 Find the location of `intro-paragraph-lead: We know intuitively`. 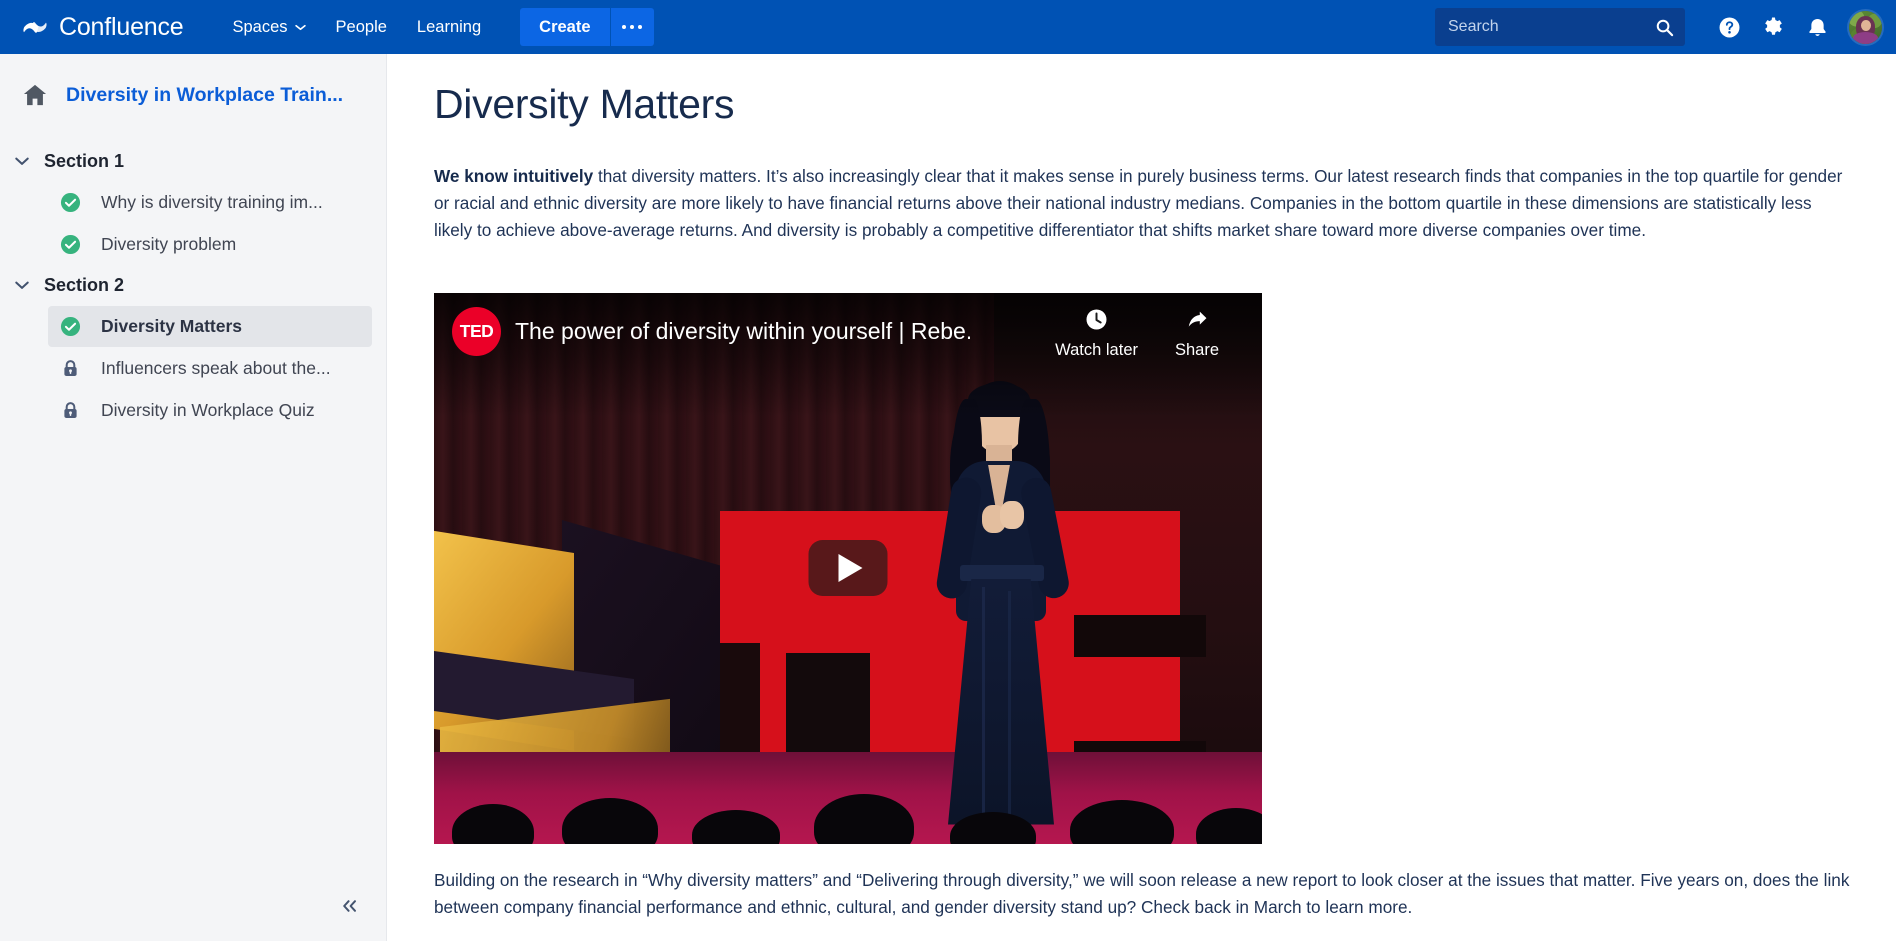

intro-paragraph-lead: We know intuitively is located at coordinates (514, 176).